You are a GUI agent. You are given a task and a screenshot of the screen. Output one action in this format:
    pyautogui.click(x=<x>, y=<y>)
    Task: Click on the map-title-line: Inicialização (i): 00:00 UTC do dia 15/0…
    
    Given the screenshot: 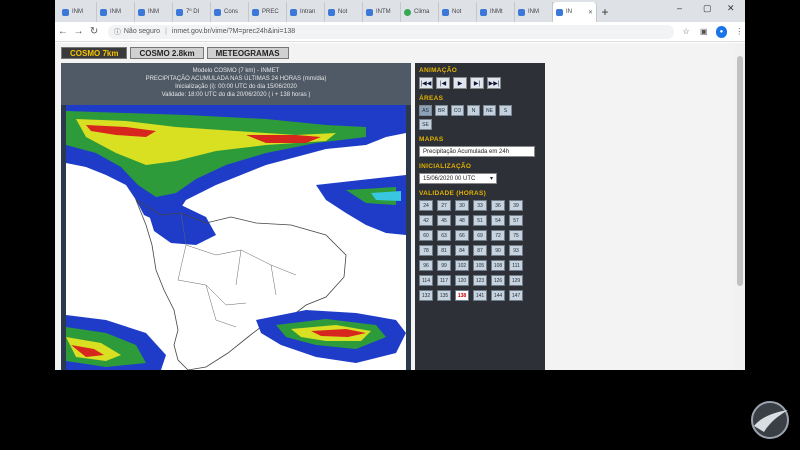 What is the action you would take?
    pyautogui.click(x=236, y=87)
    